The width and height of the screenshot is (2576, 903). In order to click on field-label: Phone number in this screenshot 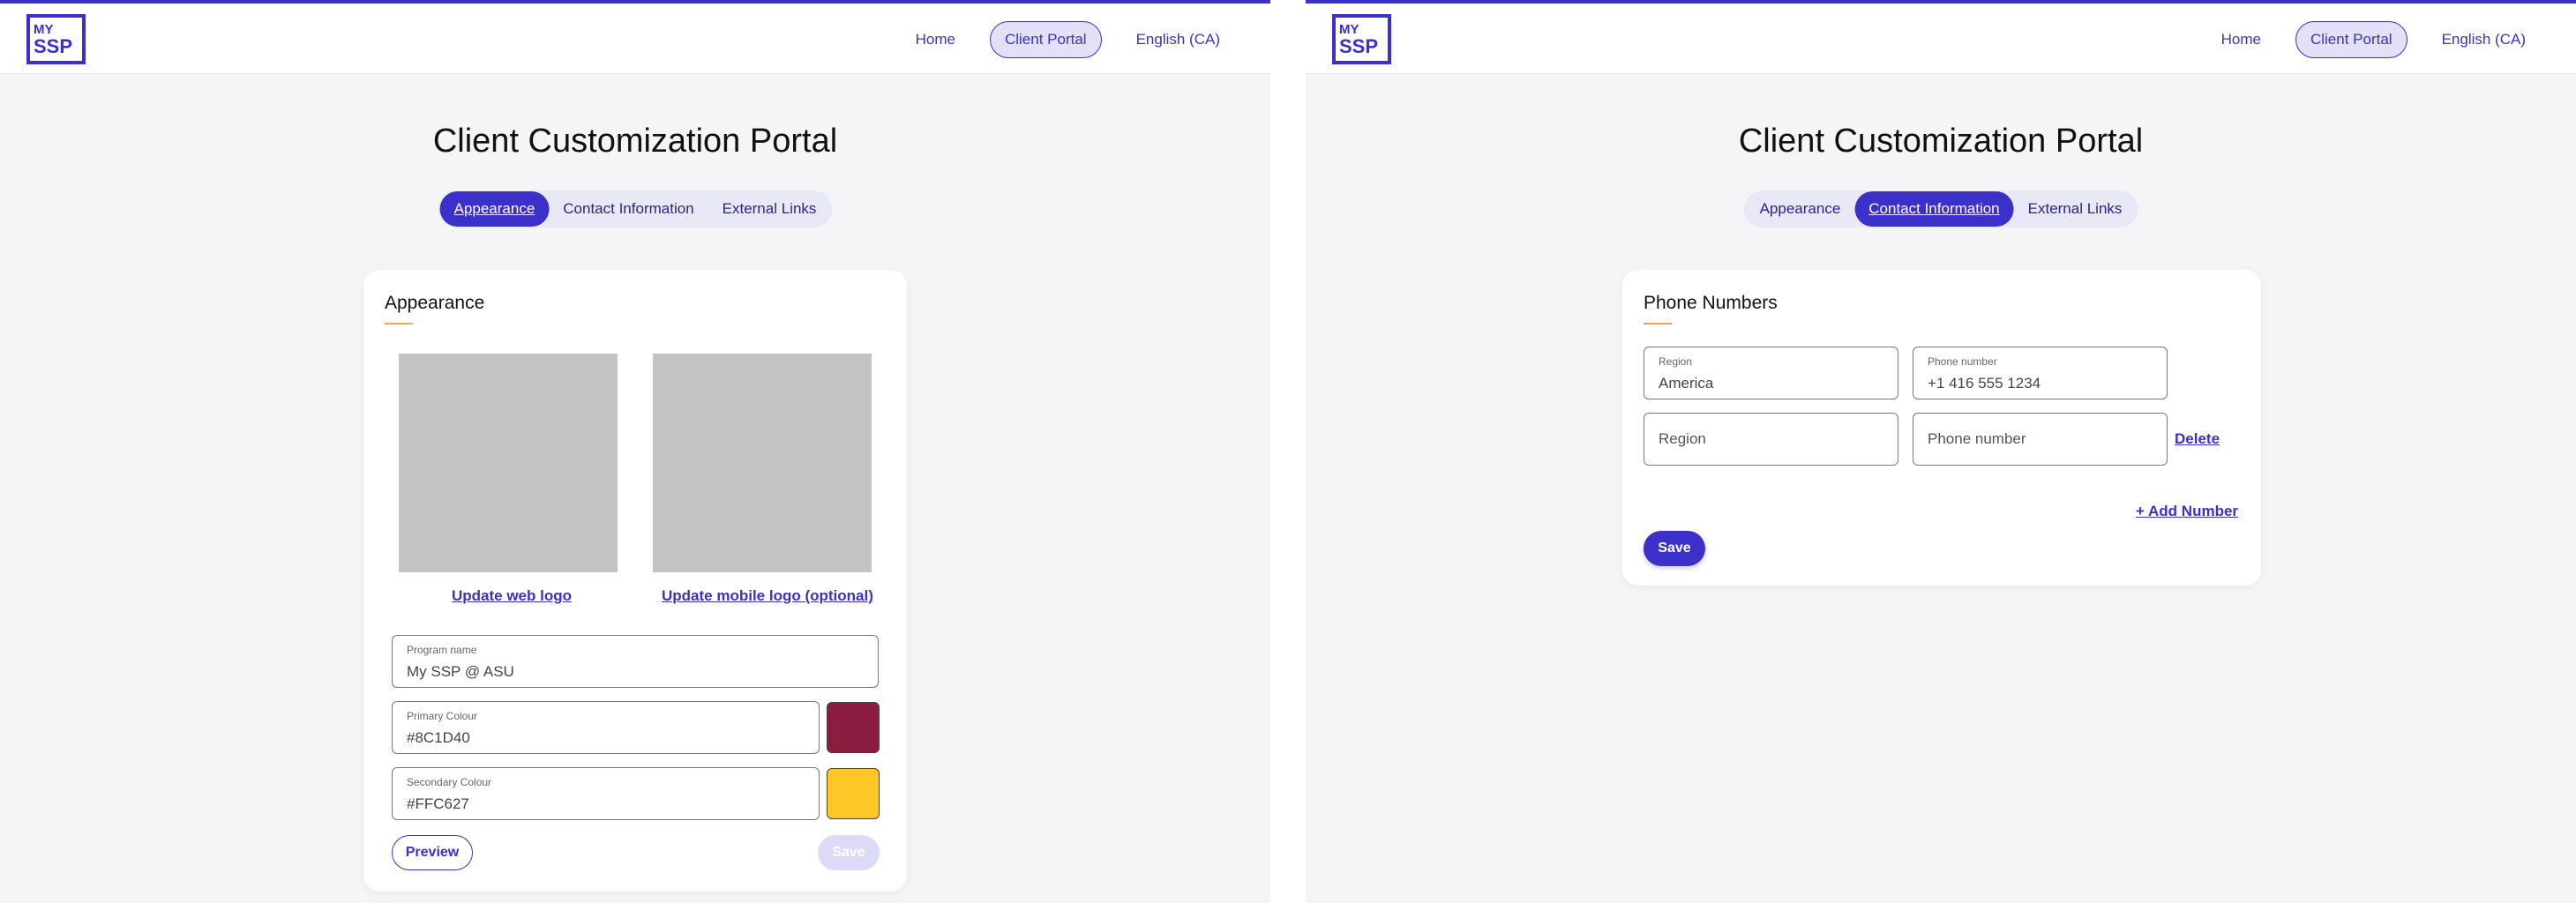, I will do `click(1963, 361)`.